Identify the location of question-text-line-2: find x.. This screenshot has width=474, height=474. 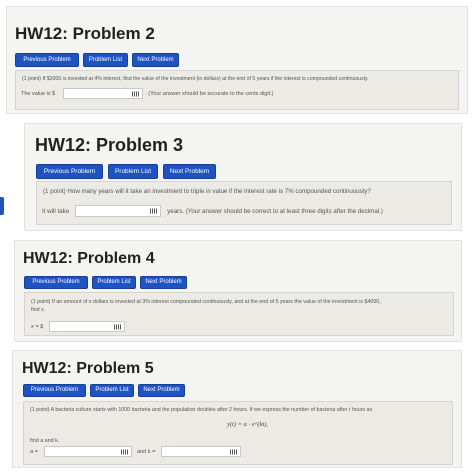
(38, 310).